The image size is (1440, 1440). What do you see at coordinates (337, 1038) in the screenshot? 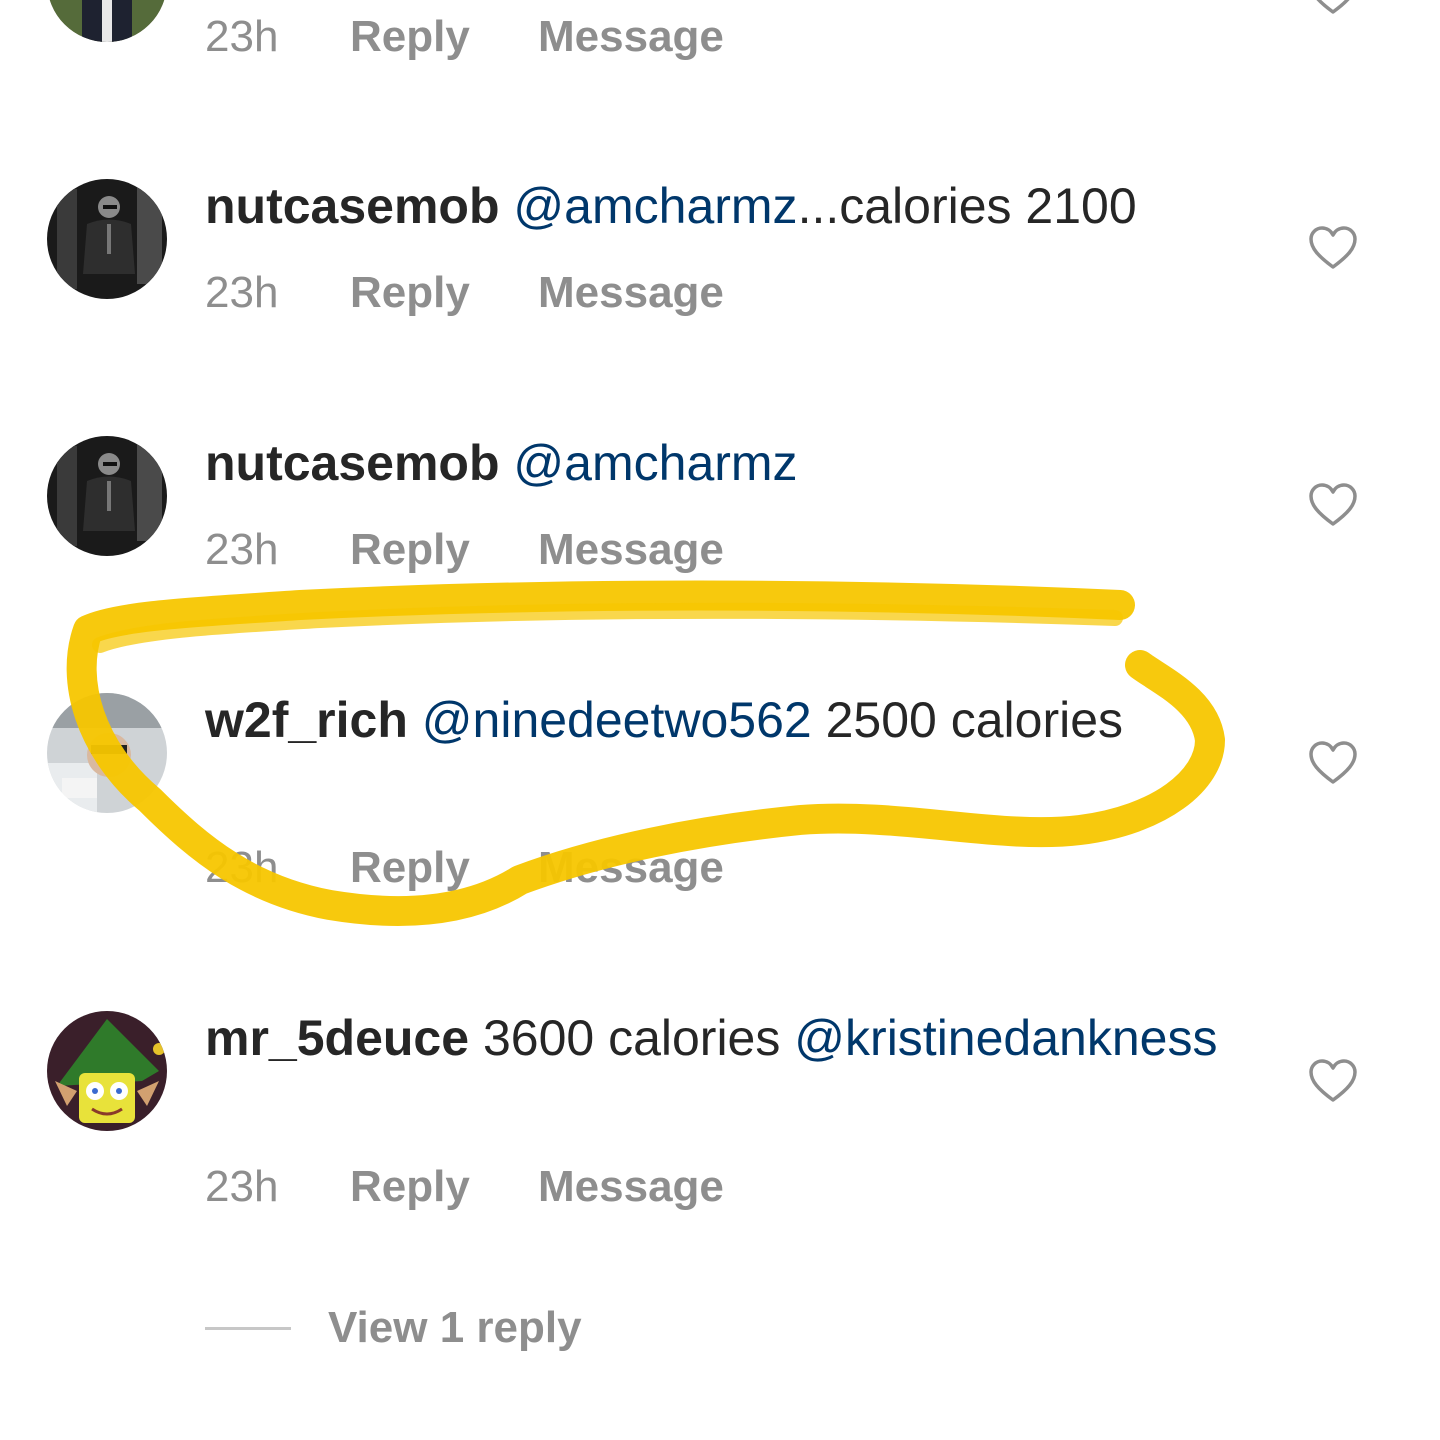
I see `username: mr_5deuce` at bounding box center [337, 1038].